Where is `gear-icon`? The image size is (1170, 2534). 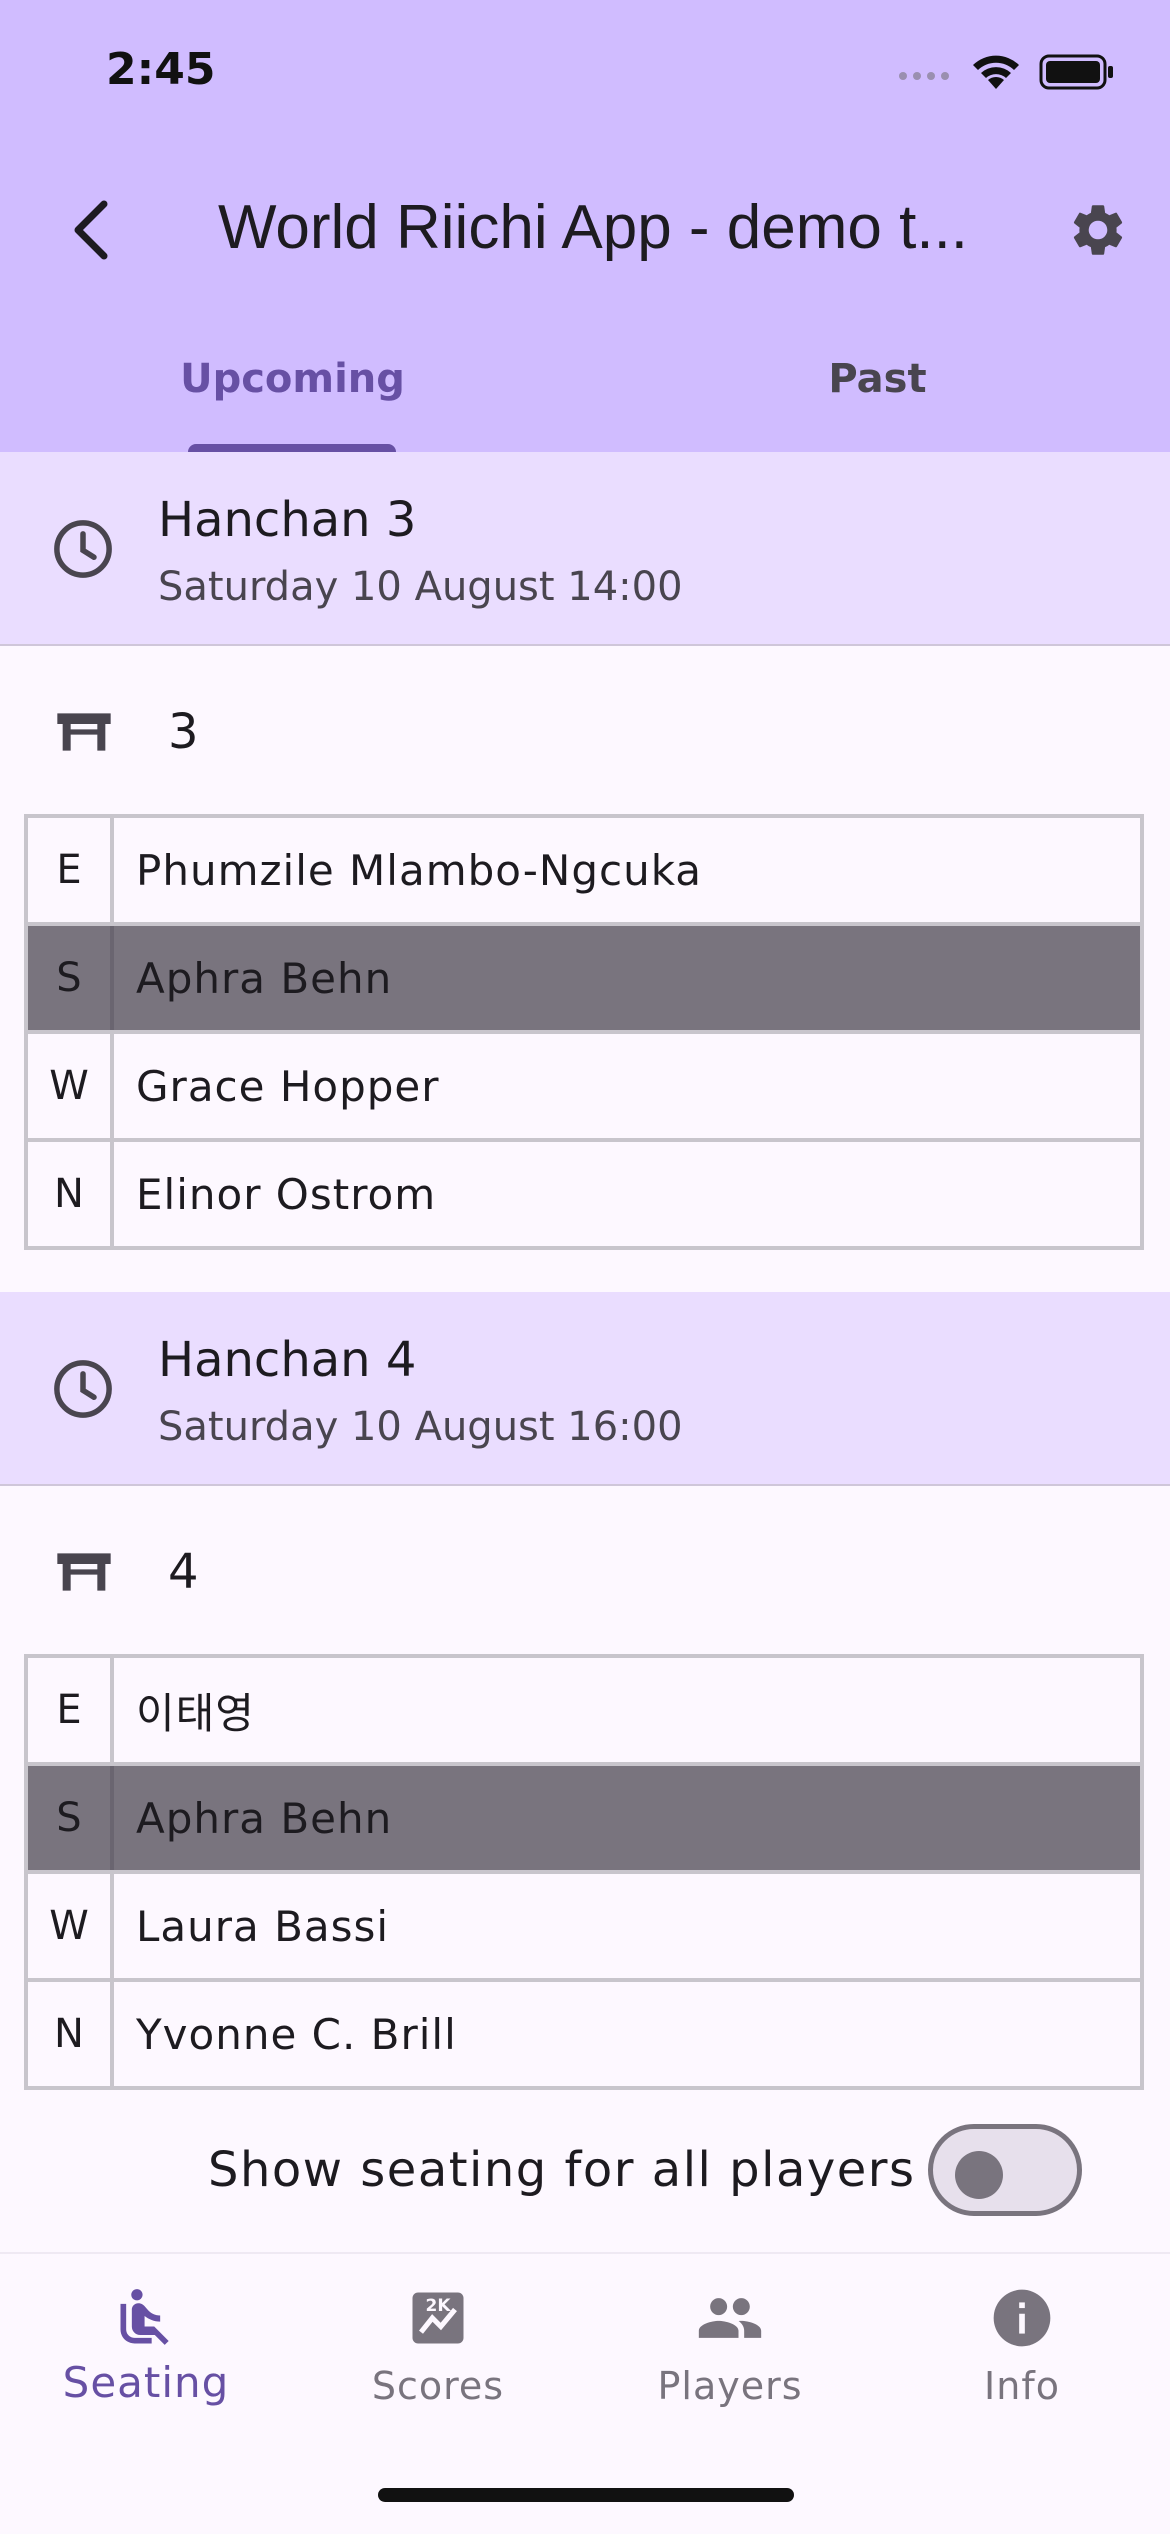
gear-icon is located at coordinates (1098, 230).